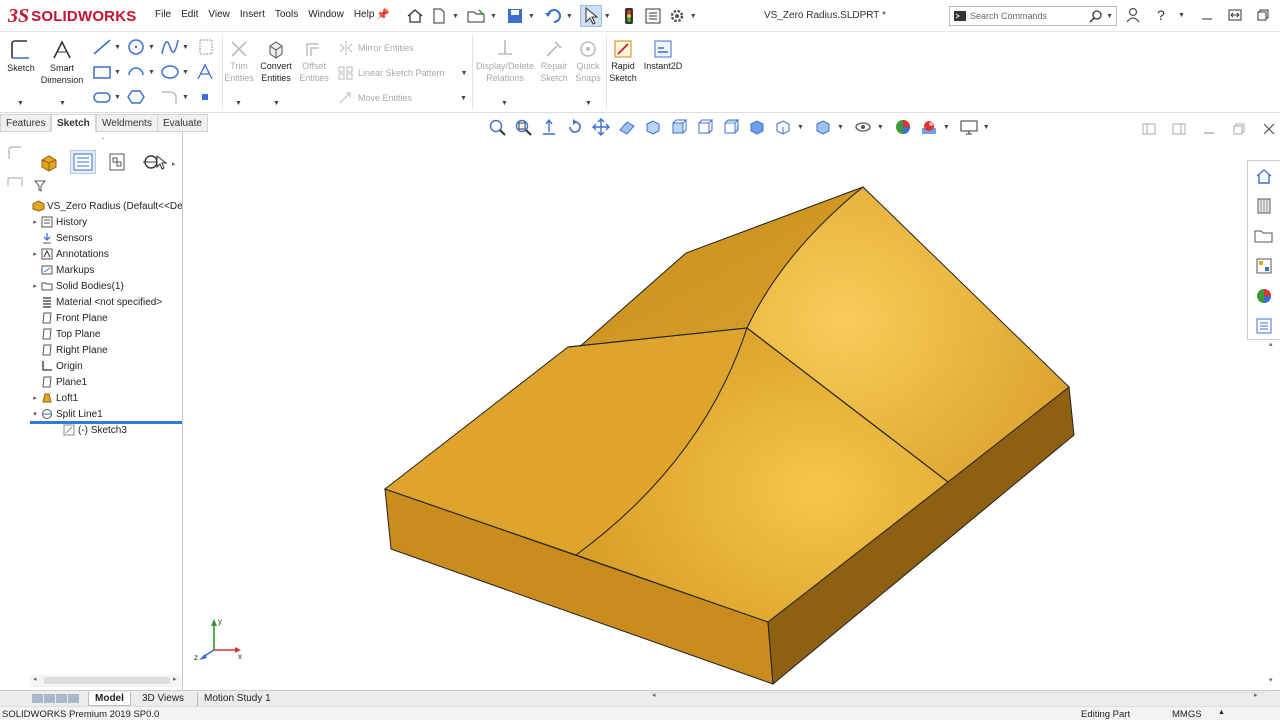 This screenshot has height=720, width=1280. What do you see at coordinates (219, 14) in the screenshot?
I see `menu-view: View` at bounding box center [219, 14].